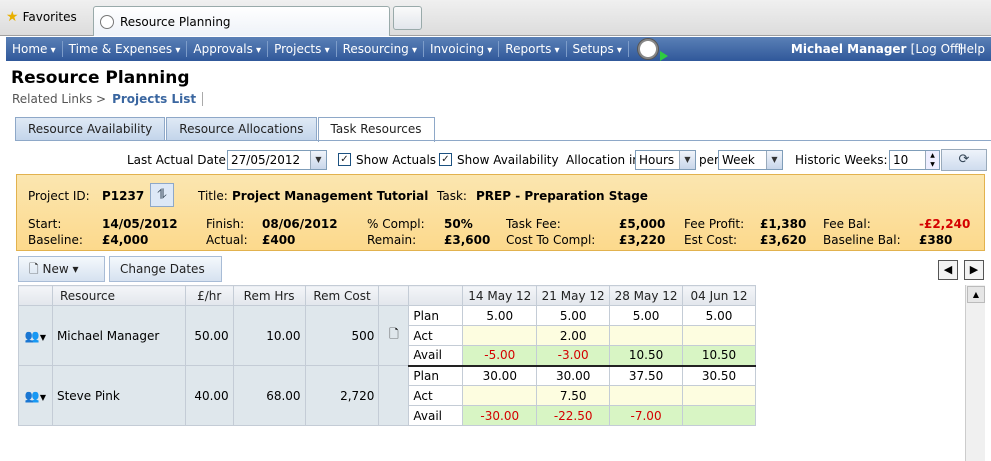  I want to click on new-button: 🗋 New ▾, so click(61, 269).